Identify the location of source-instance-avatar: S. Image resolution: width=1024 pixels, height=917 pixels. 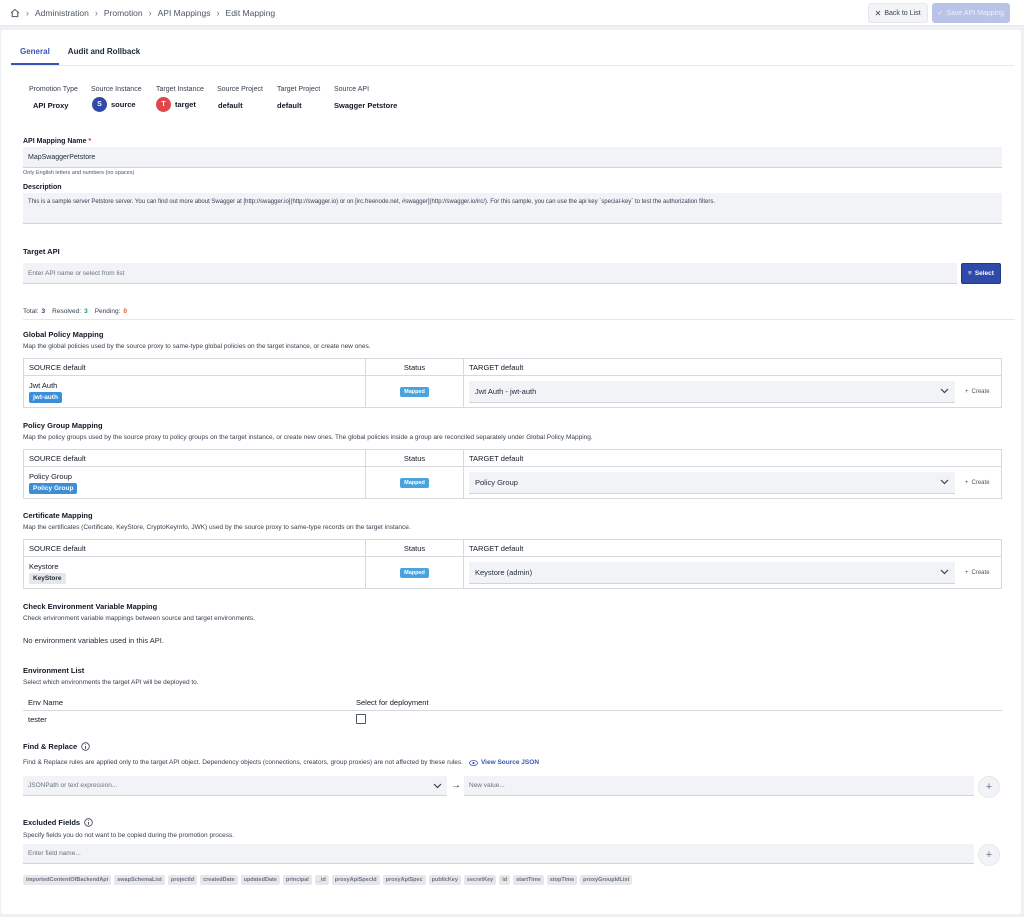
(99, 104).